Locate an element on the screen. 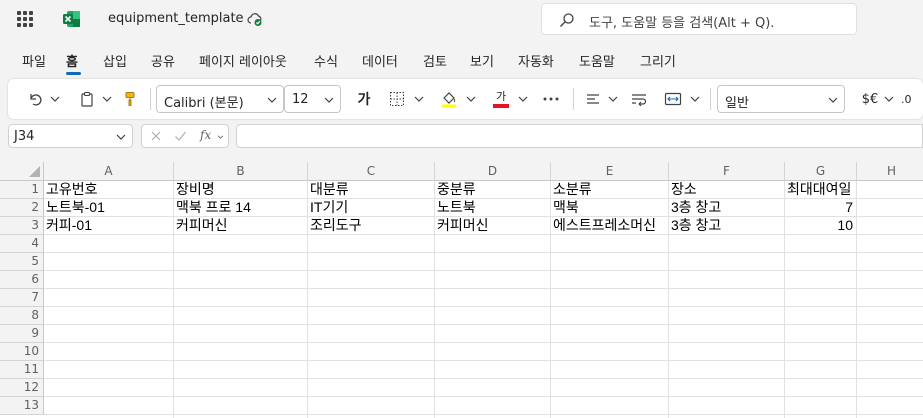 This screenshot has width=923, height=418. column-header-a: A is located at coordinates (109, 171).